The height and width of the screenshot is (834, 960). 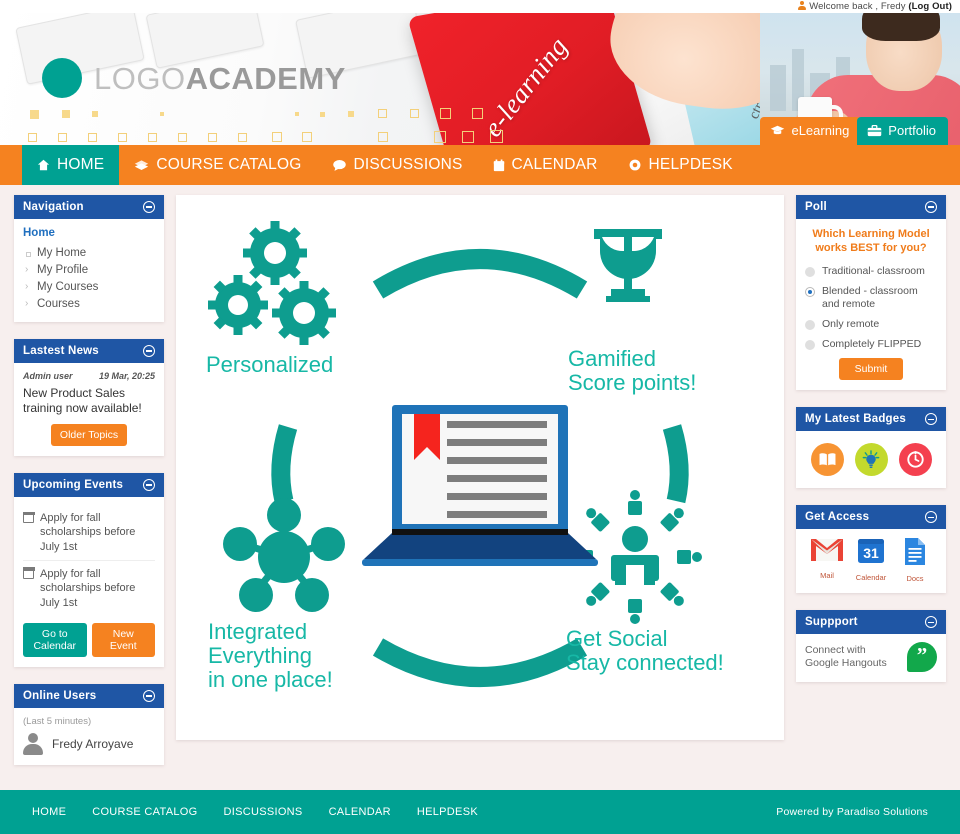 What do you see at coordinates (480, 662) in the screenshot?
I see `arc-bottom` at bounding box center [480, 662].